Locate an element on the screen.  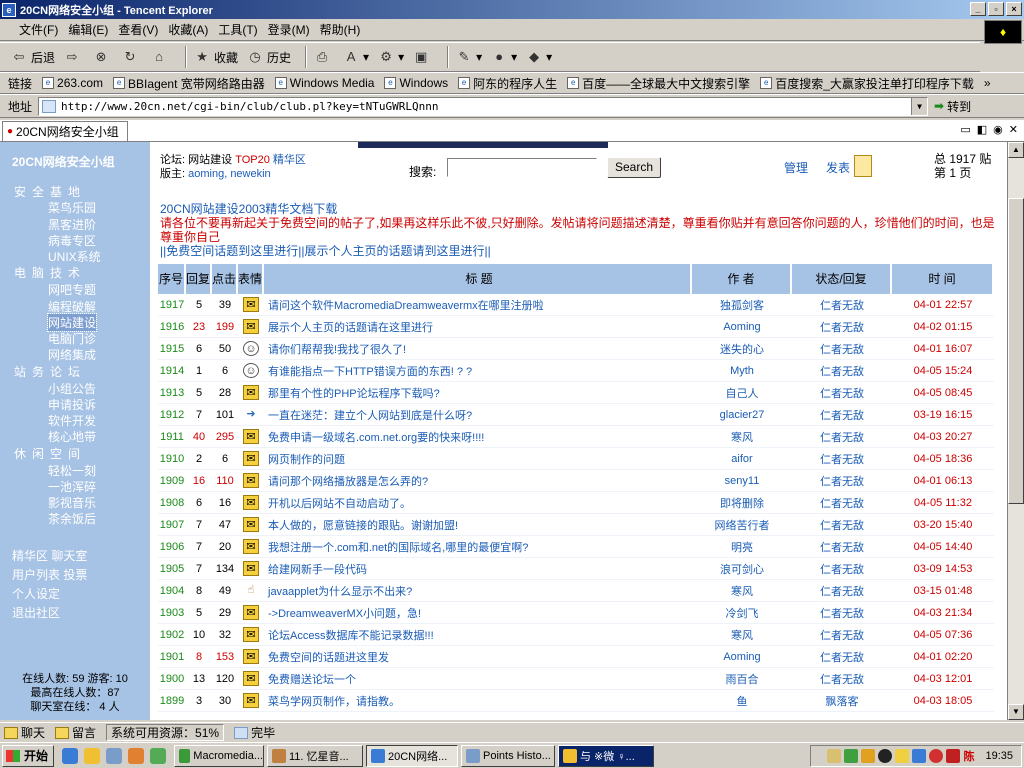
topic-title: 请问这个软件MacromediaDreamweavermx在哪里注册啦 is located at coordinates (478, 305).